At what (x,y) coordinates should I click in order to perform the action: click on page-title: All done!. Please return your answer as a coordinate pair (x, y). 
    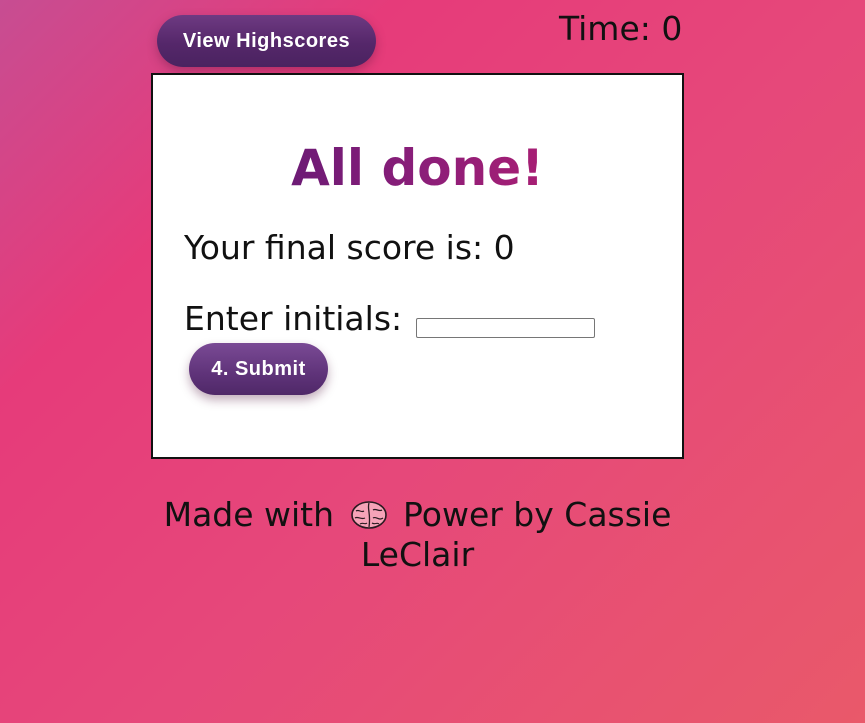
    Looking at the image, I should click on (417, 168).